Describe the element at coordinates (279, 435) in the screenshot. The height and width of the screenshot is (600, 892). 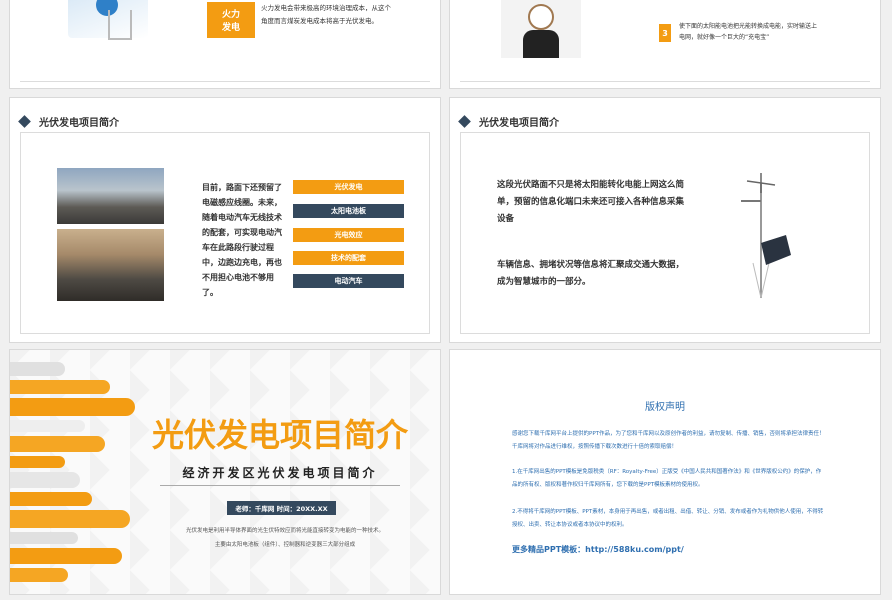
I see `main-title: 光伏发电项目简介` at that location.